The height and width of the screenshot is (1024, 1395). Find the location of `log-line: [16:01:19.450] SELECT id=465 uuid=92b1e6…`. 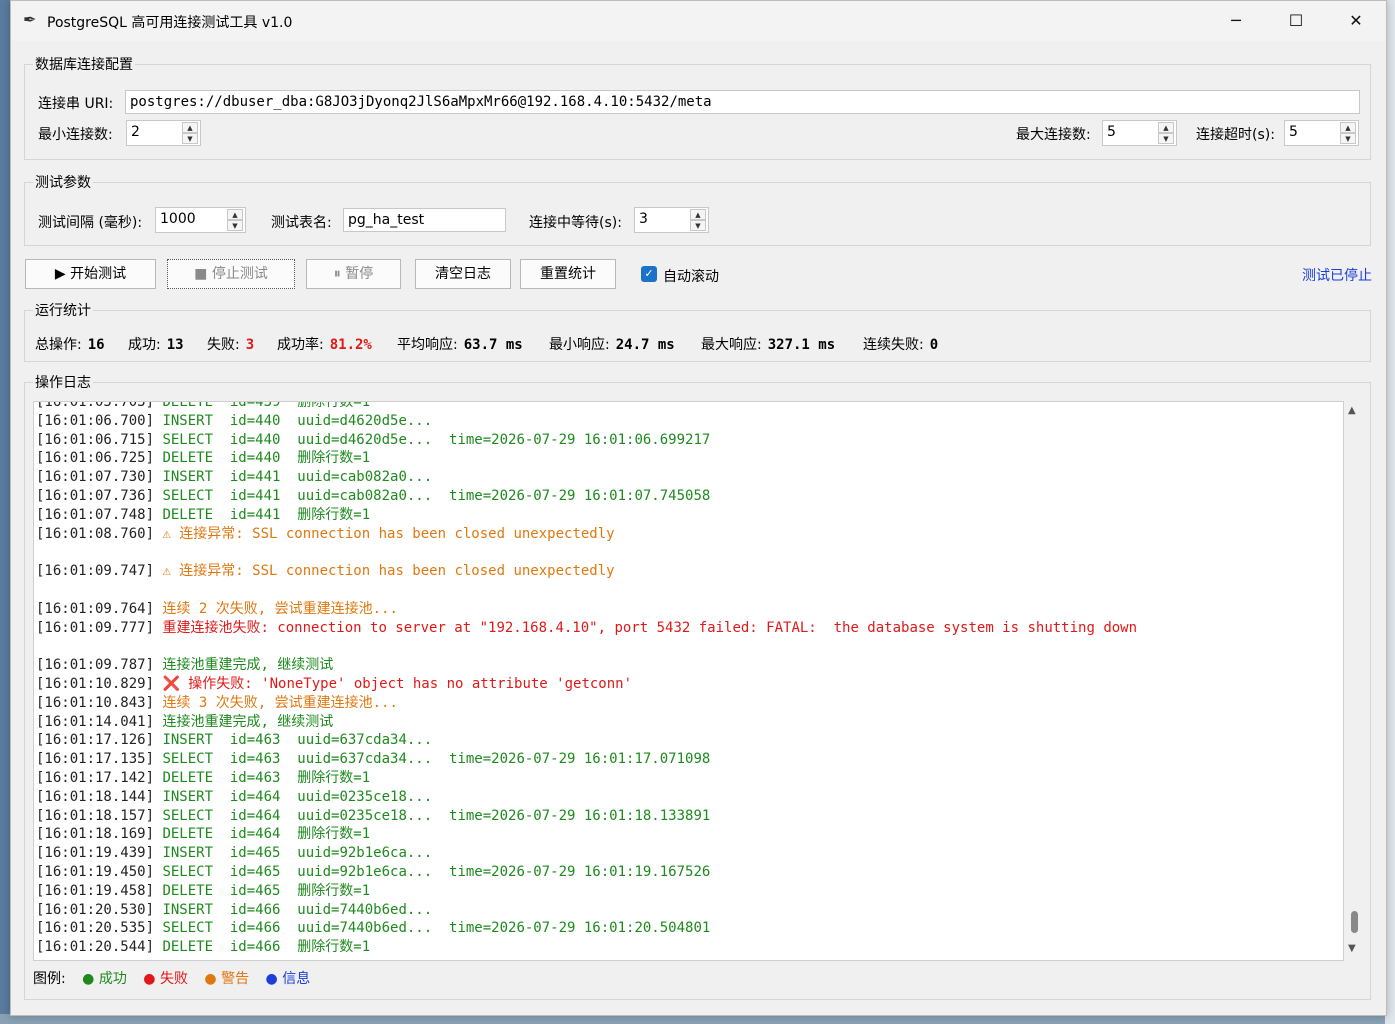

log-line: [16:01:19.450] SELECT id=465 uuid=92b1e6… is located at coordinates (586, 872).